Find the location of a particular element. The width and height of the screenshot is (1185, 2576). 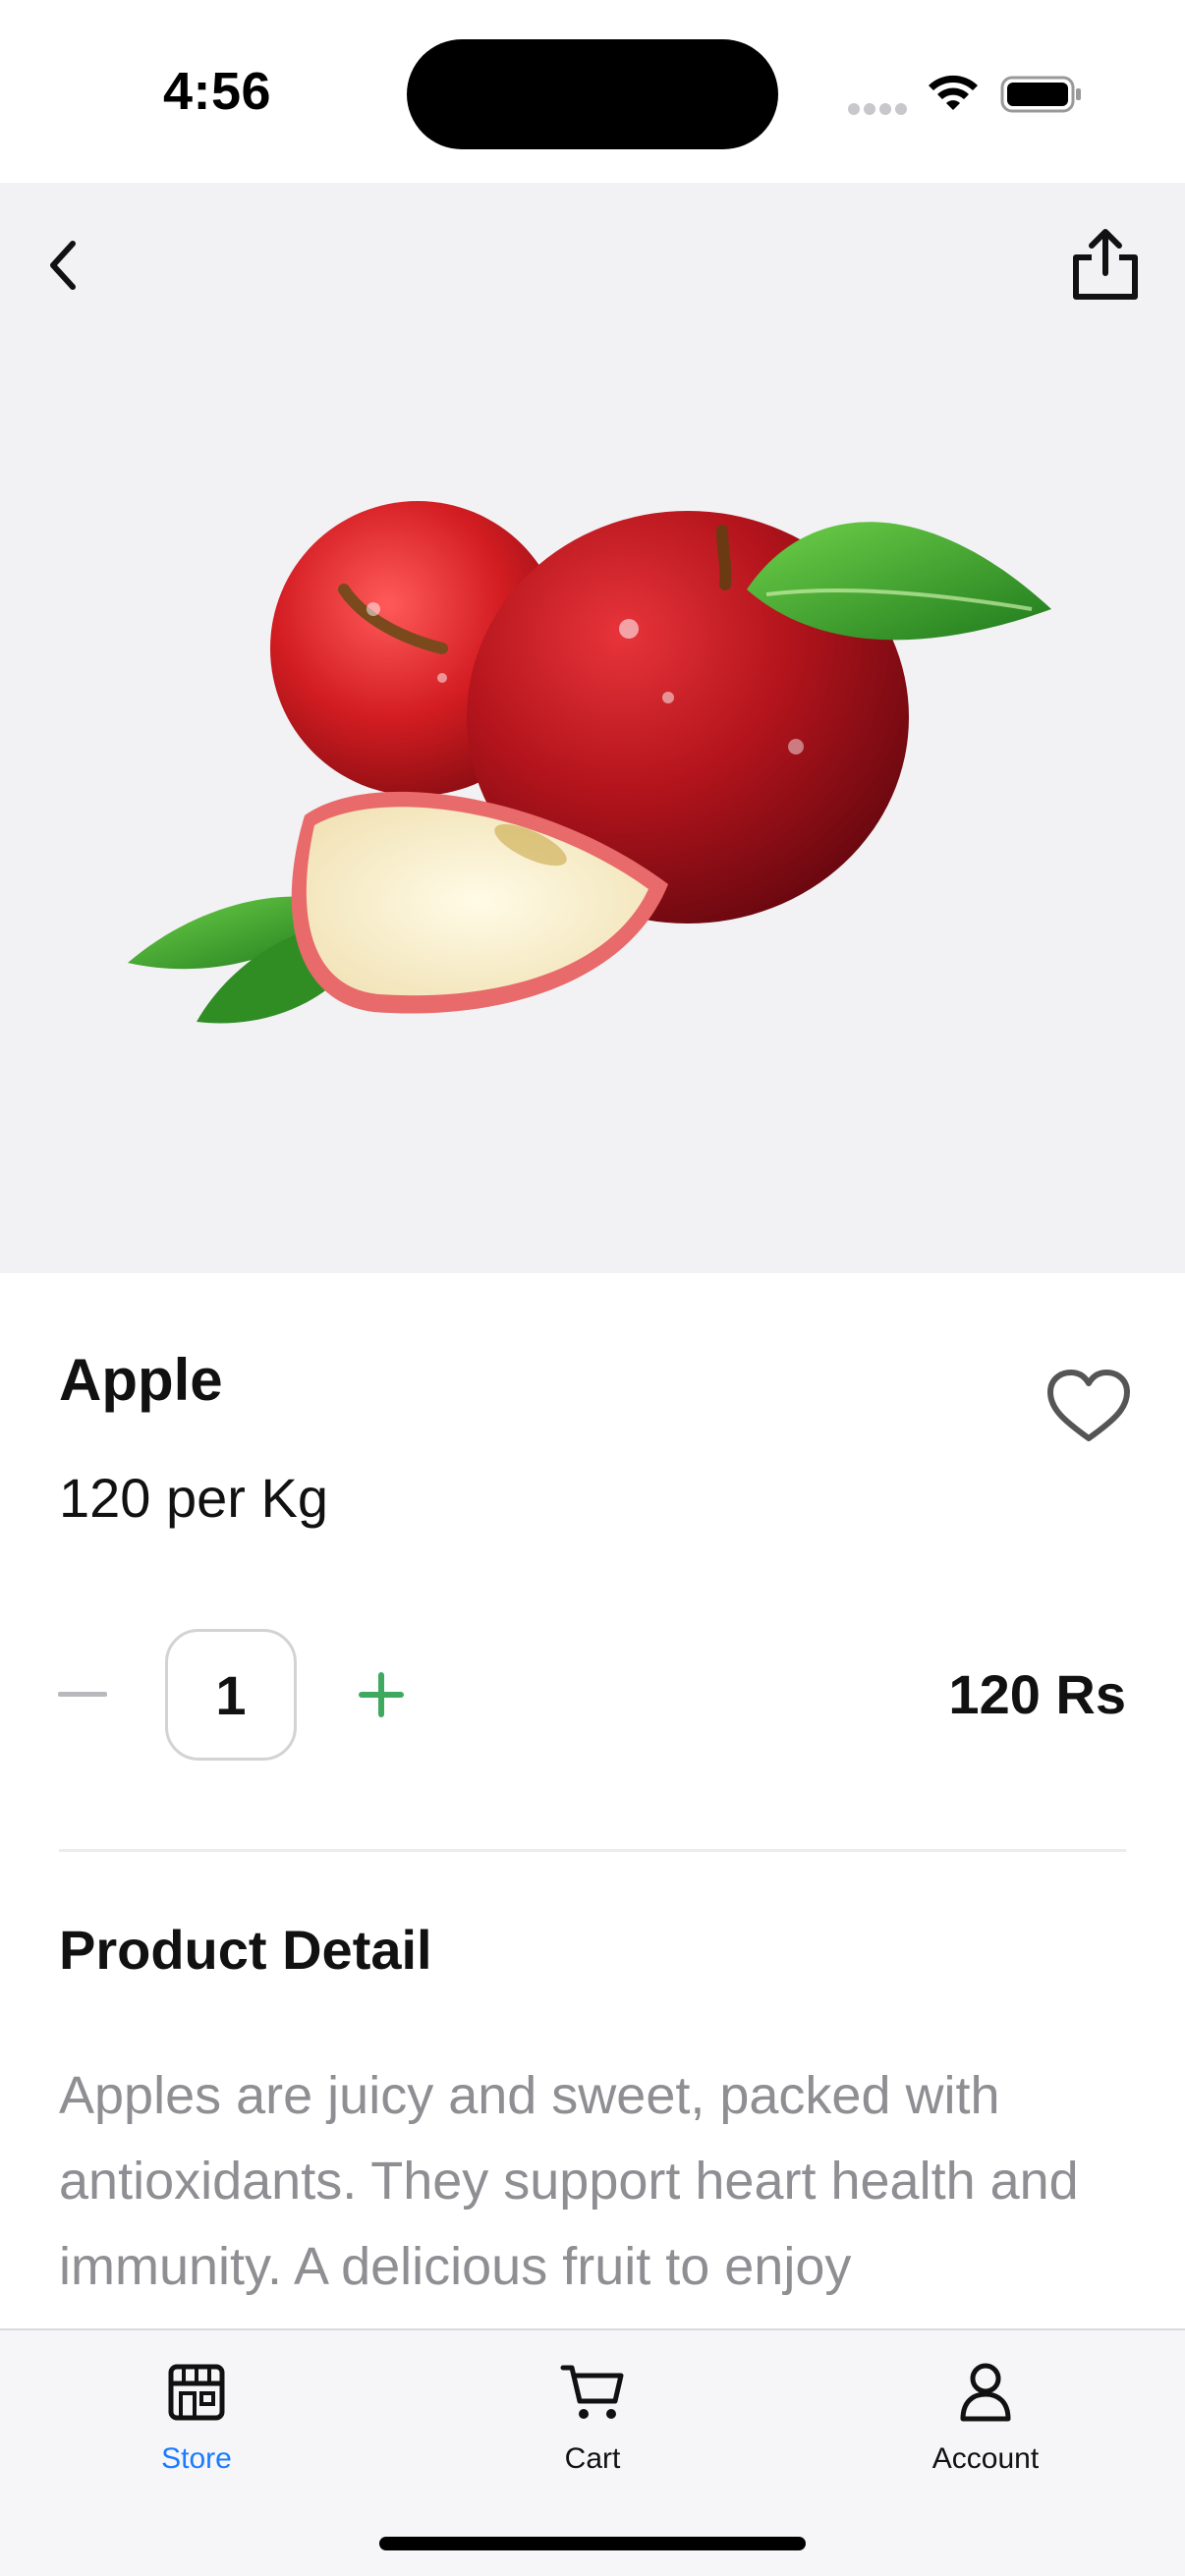

favorite-button is located at coordinates (1089, 1407).